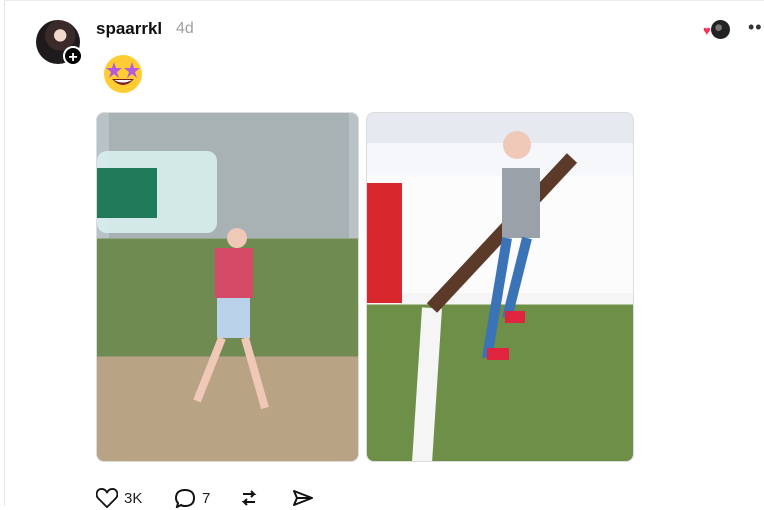  I want to click on shirt, so click(234, 273).